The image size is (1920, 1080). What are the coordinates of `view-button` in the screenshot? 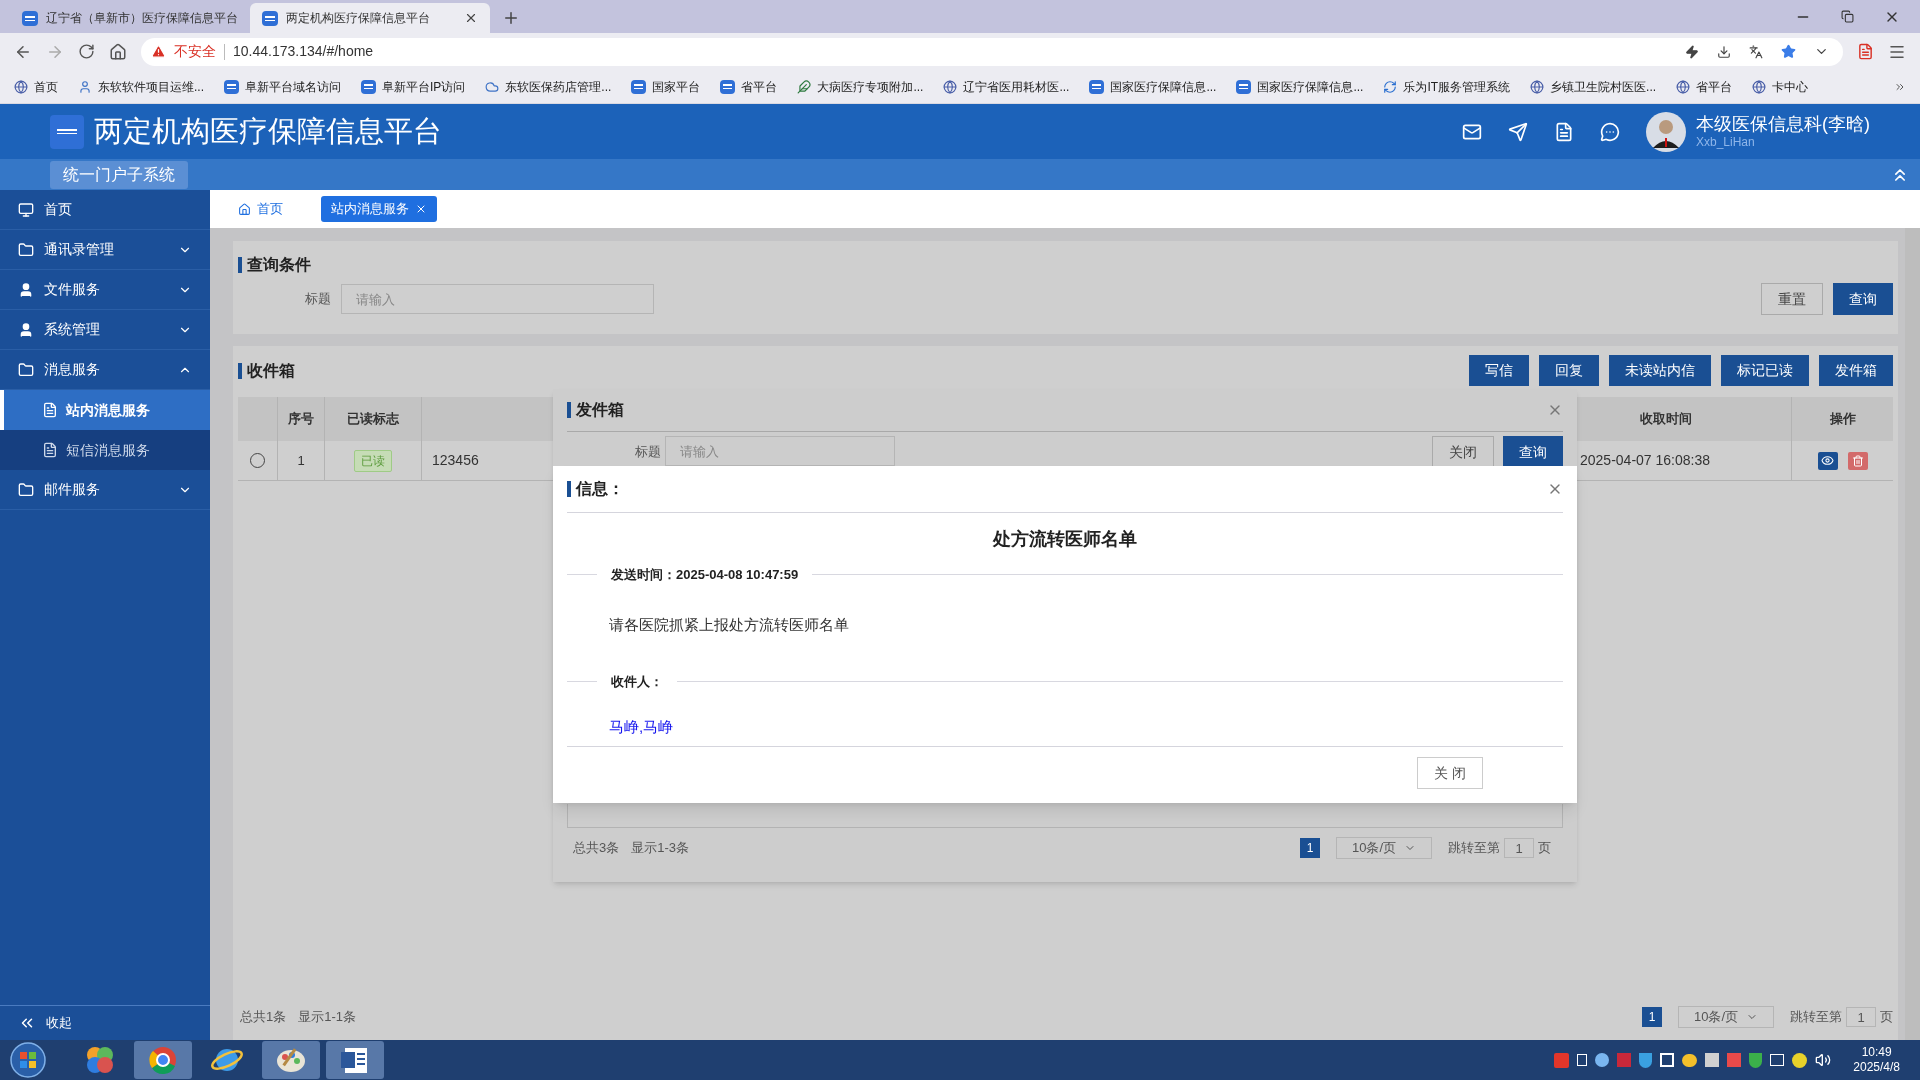 It's located at (1827, 460).